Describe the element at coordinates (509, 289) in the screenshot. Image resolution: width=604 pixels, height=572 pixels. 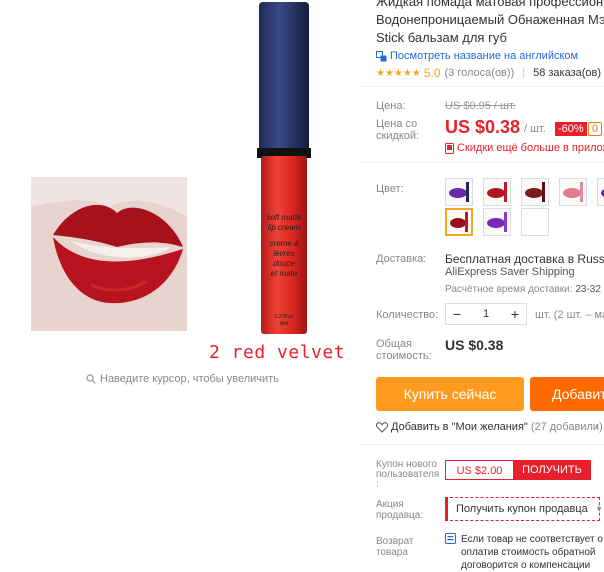
I see `delivery-time-label: Расчётное время доставки:` at that location.